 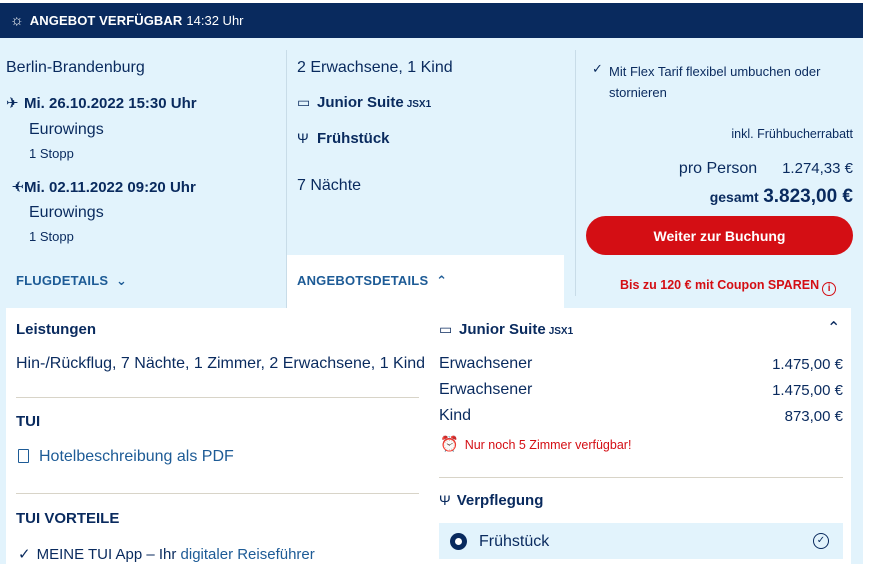 I want to click on nights: 7 Nächte, so click(x=329, y=185).